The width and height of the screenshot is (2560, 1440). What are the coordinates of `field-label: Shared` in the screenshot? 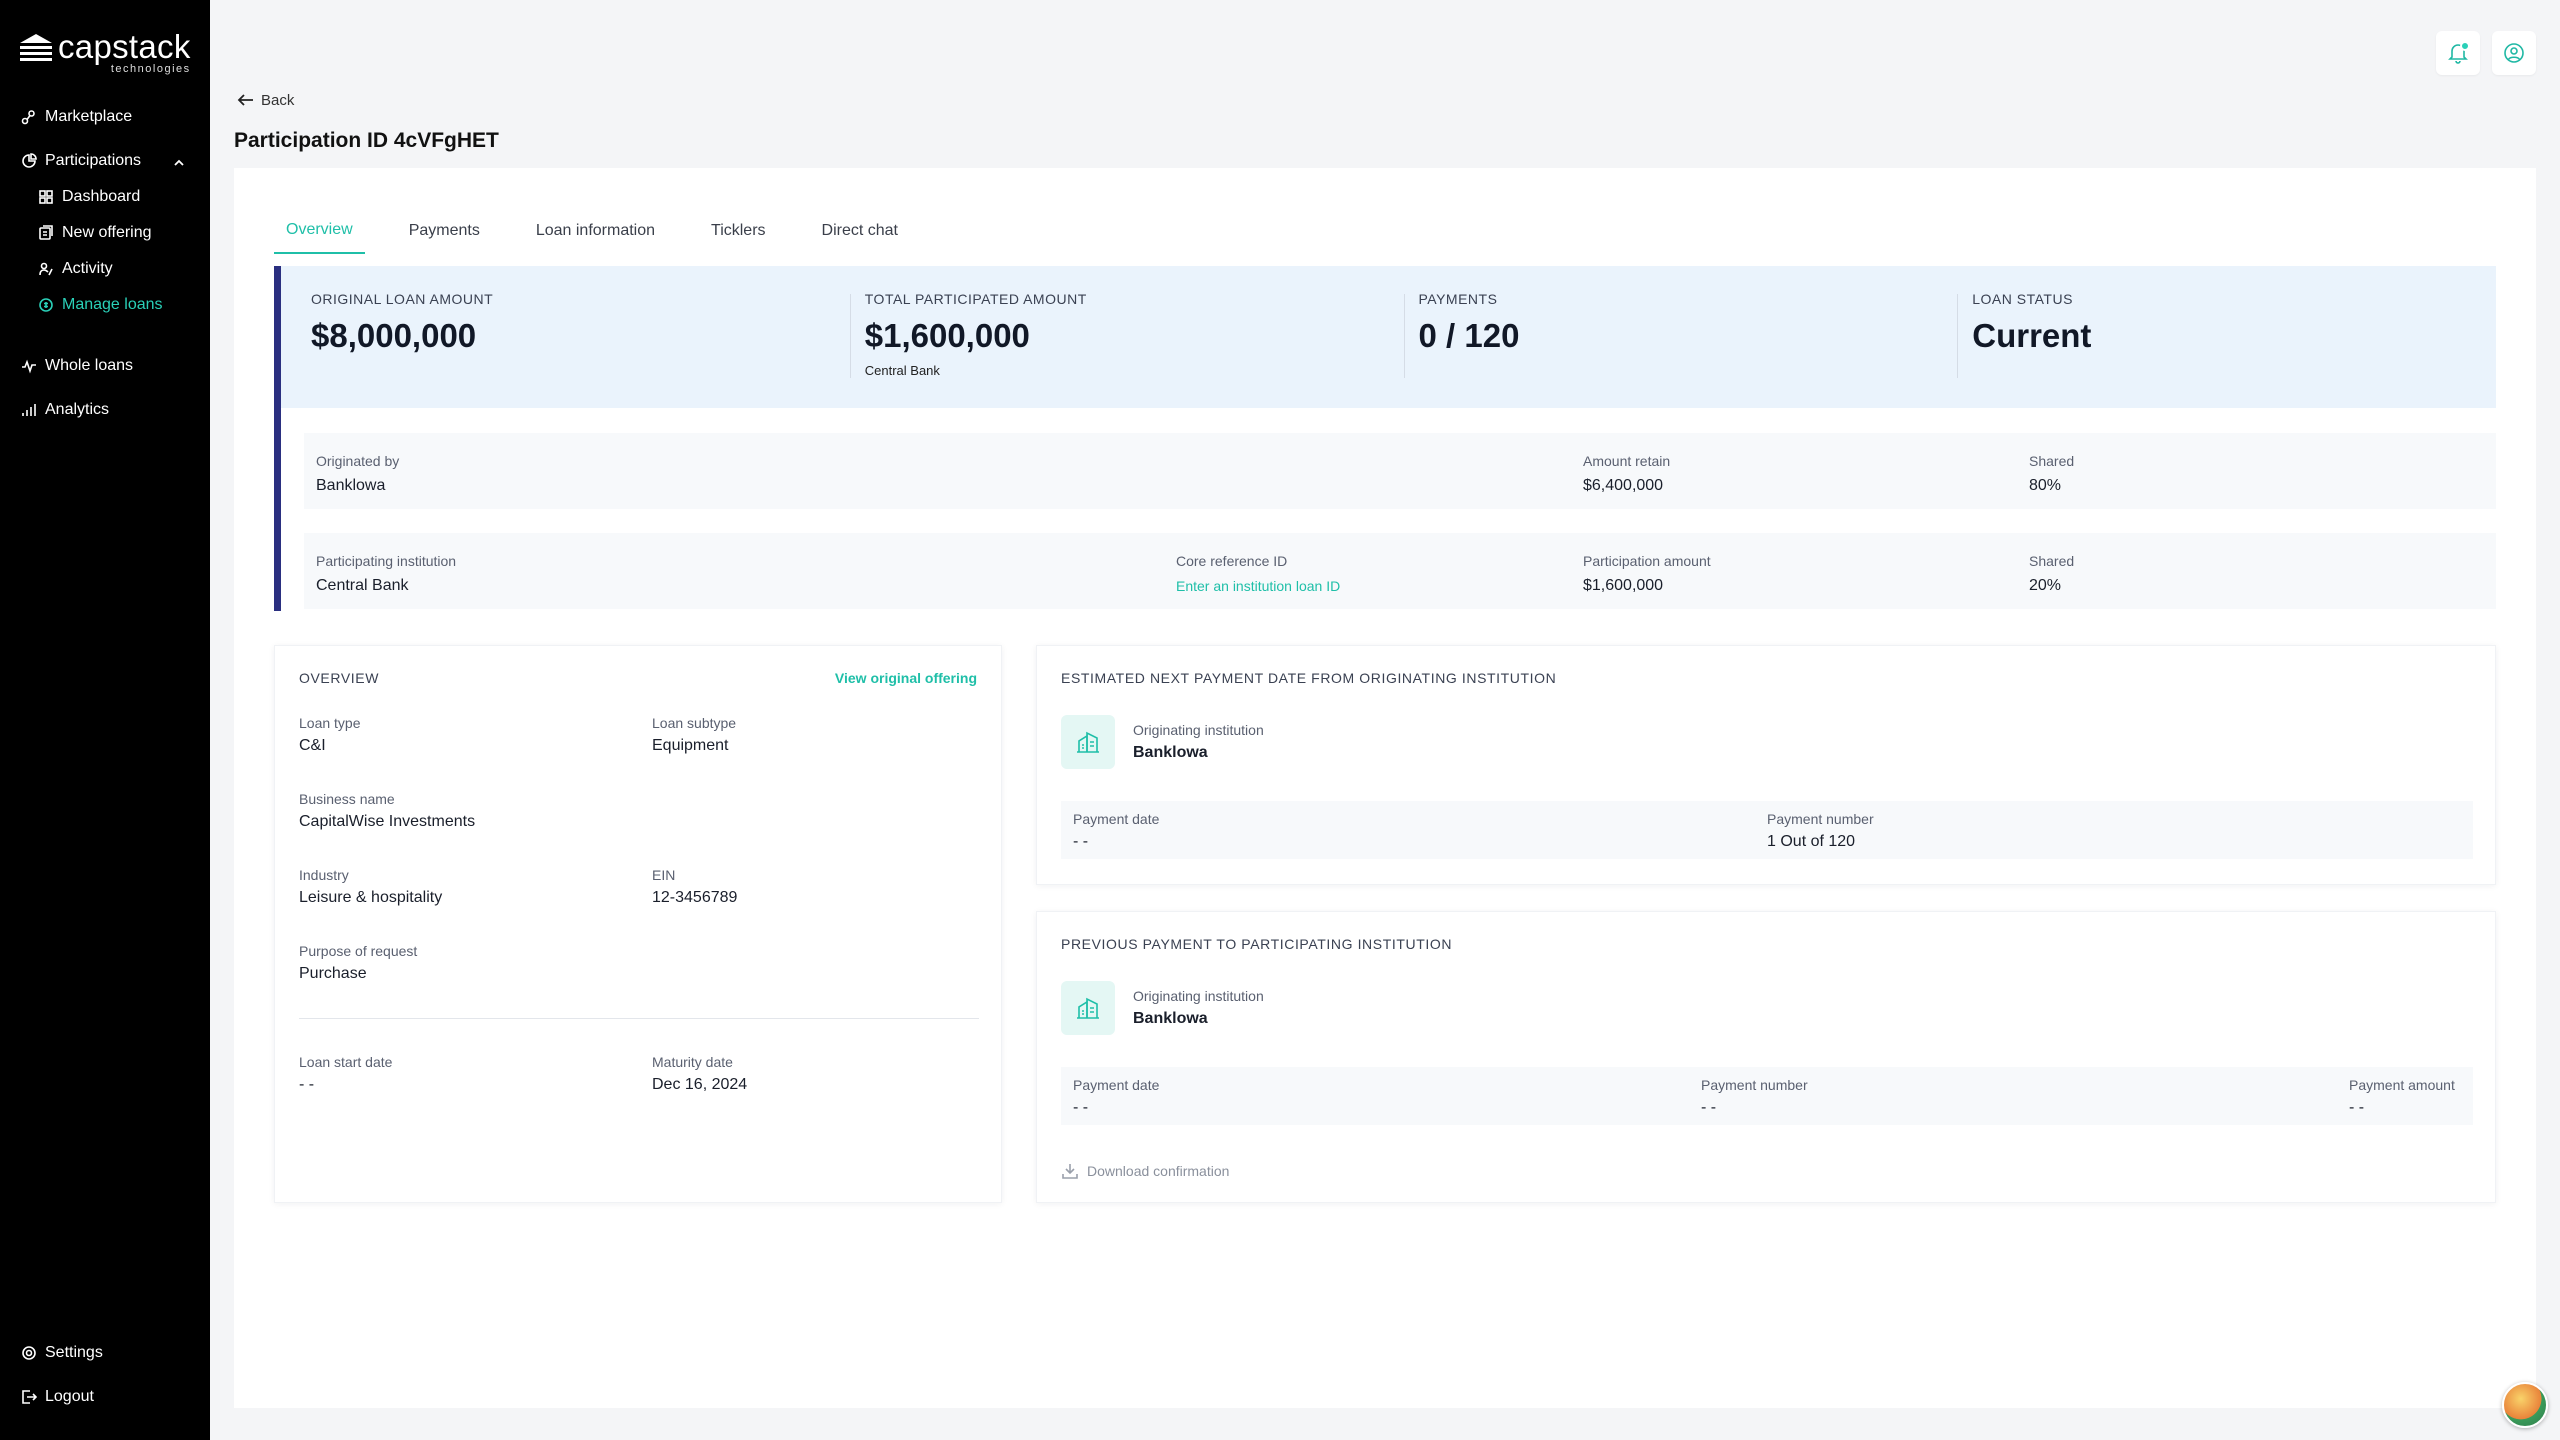 It's located at (2052, 561).